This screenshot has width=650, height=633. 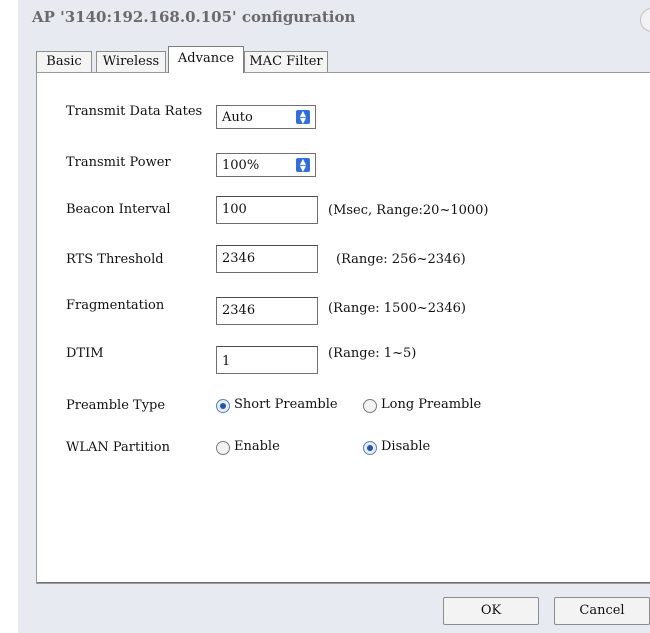 What do you see at coordinates (645, 20) in the screenshot?
I see `window-control-icon` at bounding box center [645, 20].